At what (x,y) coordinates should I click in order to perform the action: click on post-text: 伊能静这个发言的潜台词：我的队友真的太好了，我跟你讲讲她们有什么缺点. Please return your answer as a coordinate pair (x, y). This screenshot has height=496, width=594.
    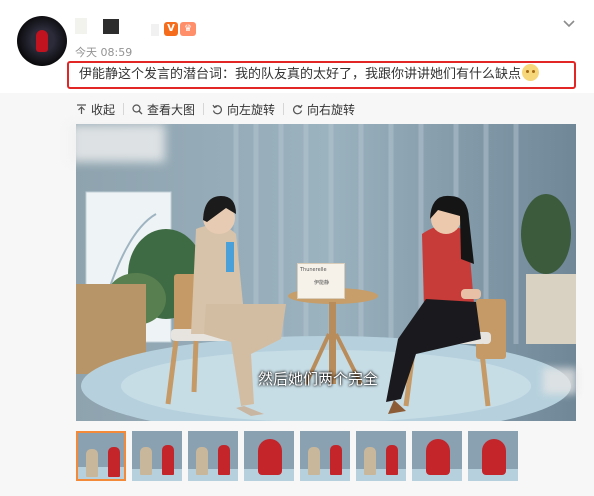
    Looking at the image, I should click on (321, 75).